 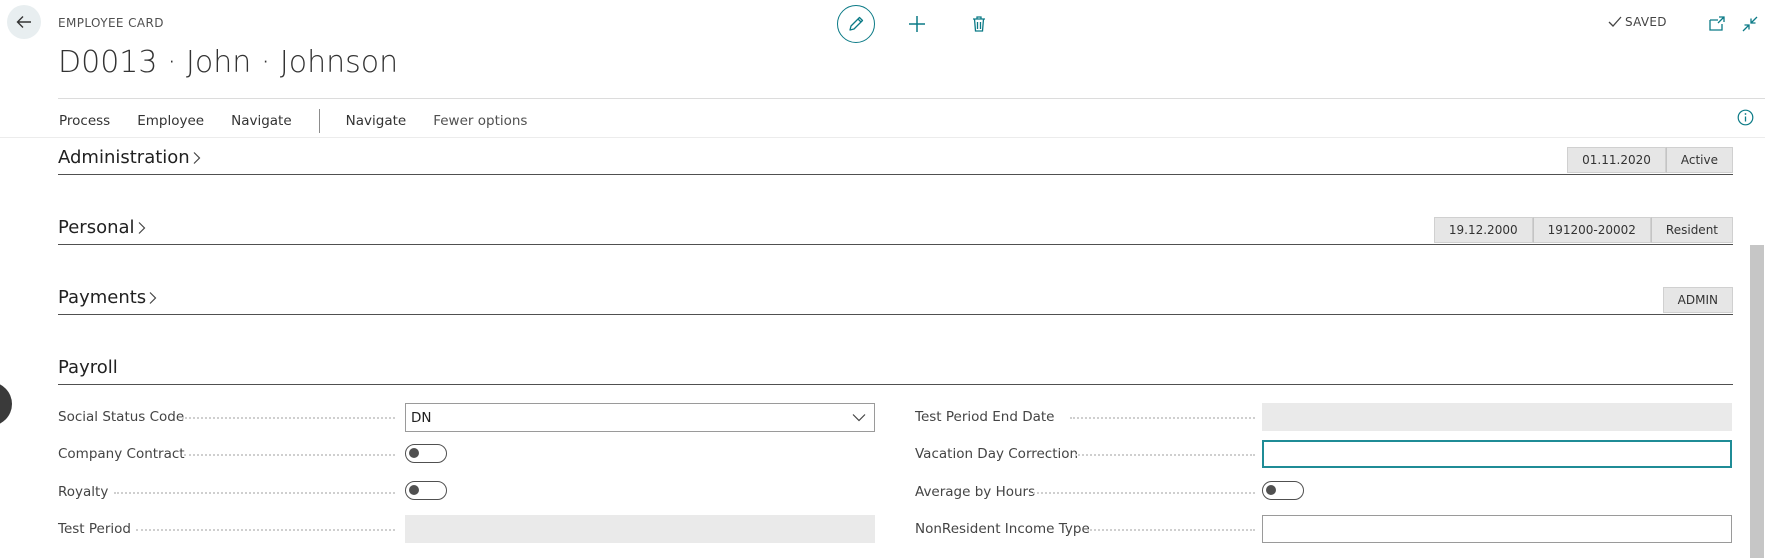 What do you see at coordinates (84, 121) in the screenshot?
I see `action-process: Process` at bounding box center [84, 121].